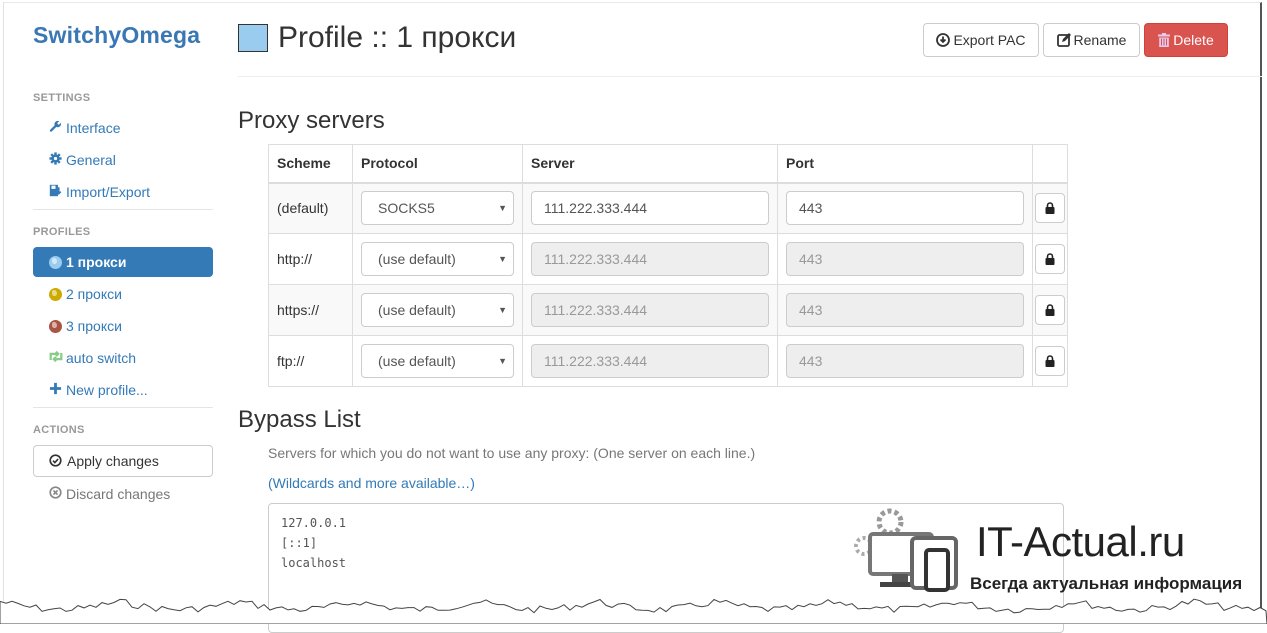  I want to click on plus-icon, so click(55, 390).